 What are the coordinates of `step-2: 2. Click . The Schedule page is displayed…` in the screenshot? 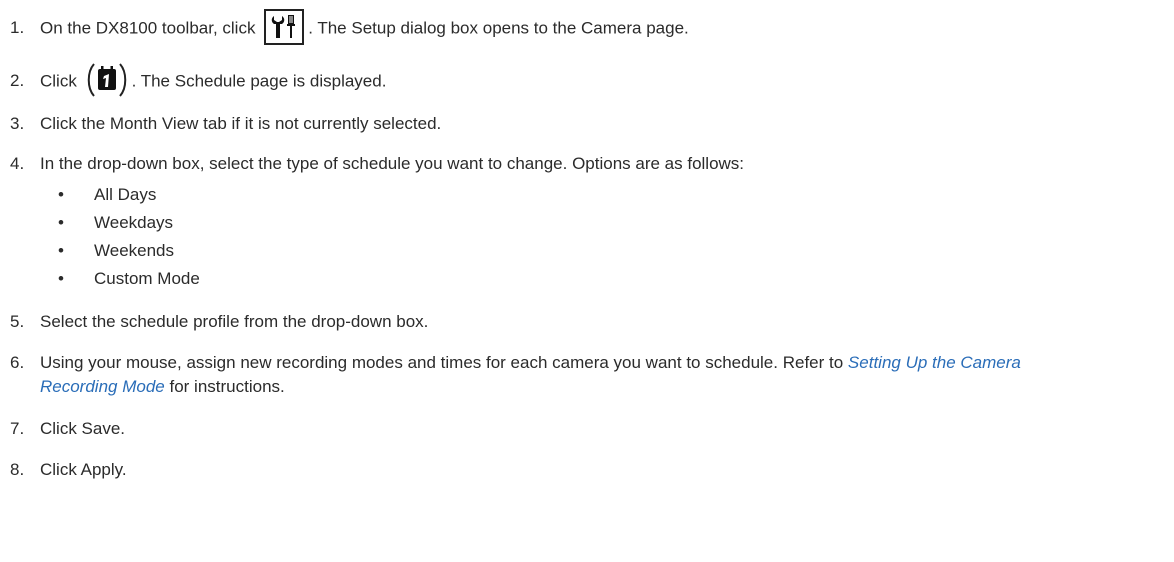 It's located at (198, 81).